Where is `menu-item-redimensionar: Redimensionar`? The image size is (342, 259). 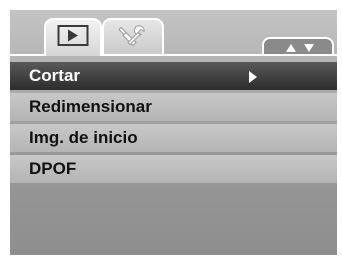 menu-item-redimensionar: Redimensionar is located at coordinates (173, 107).